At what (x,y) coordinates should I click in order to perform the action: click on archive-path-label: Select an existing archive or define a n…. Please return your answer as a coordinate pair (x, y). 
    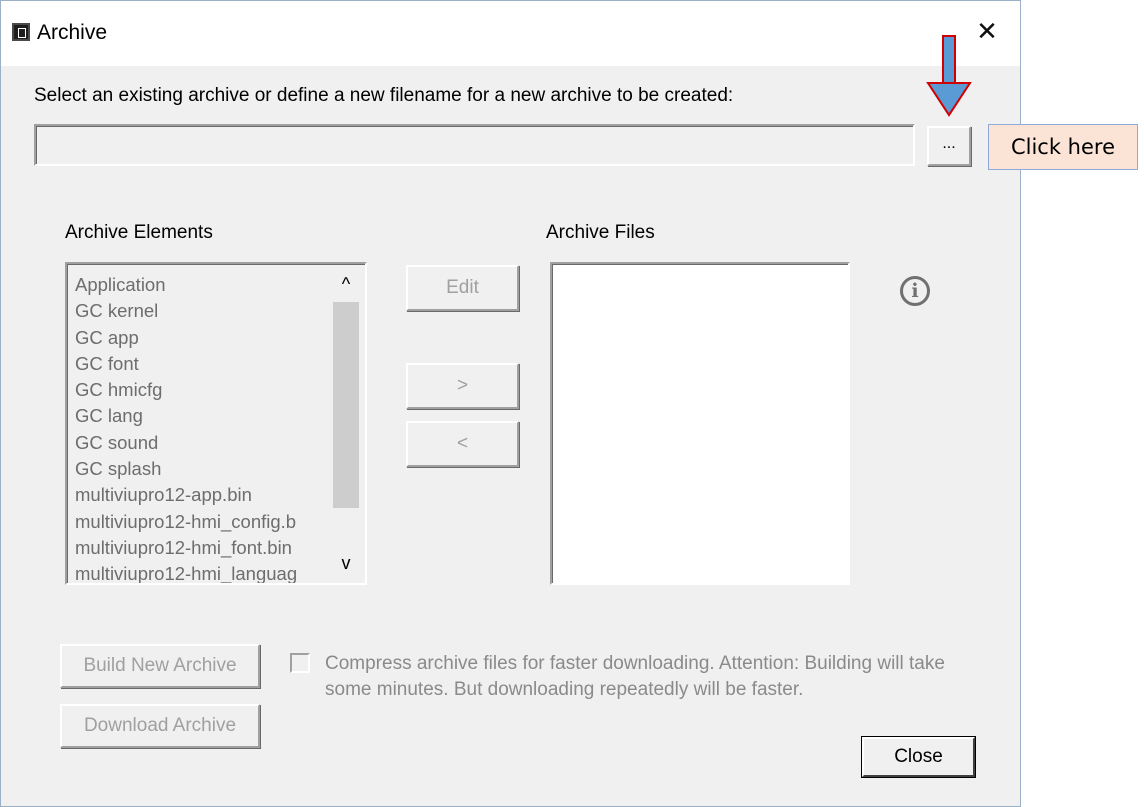
    Looking at the image, I should click on (384, 95).